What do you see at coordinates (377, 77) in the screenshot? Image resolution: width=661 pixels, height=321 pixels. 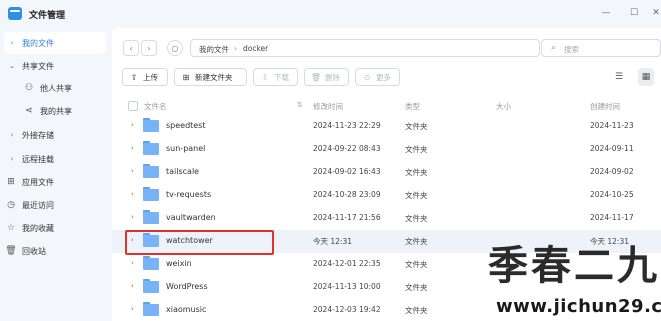 I see `more-button: ⊙ 更多` at bounding box center [377, 77].